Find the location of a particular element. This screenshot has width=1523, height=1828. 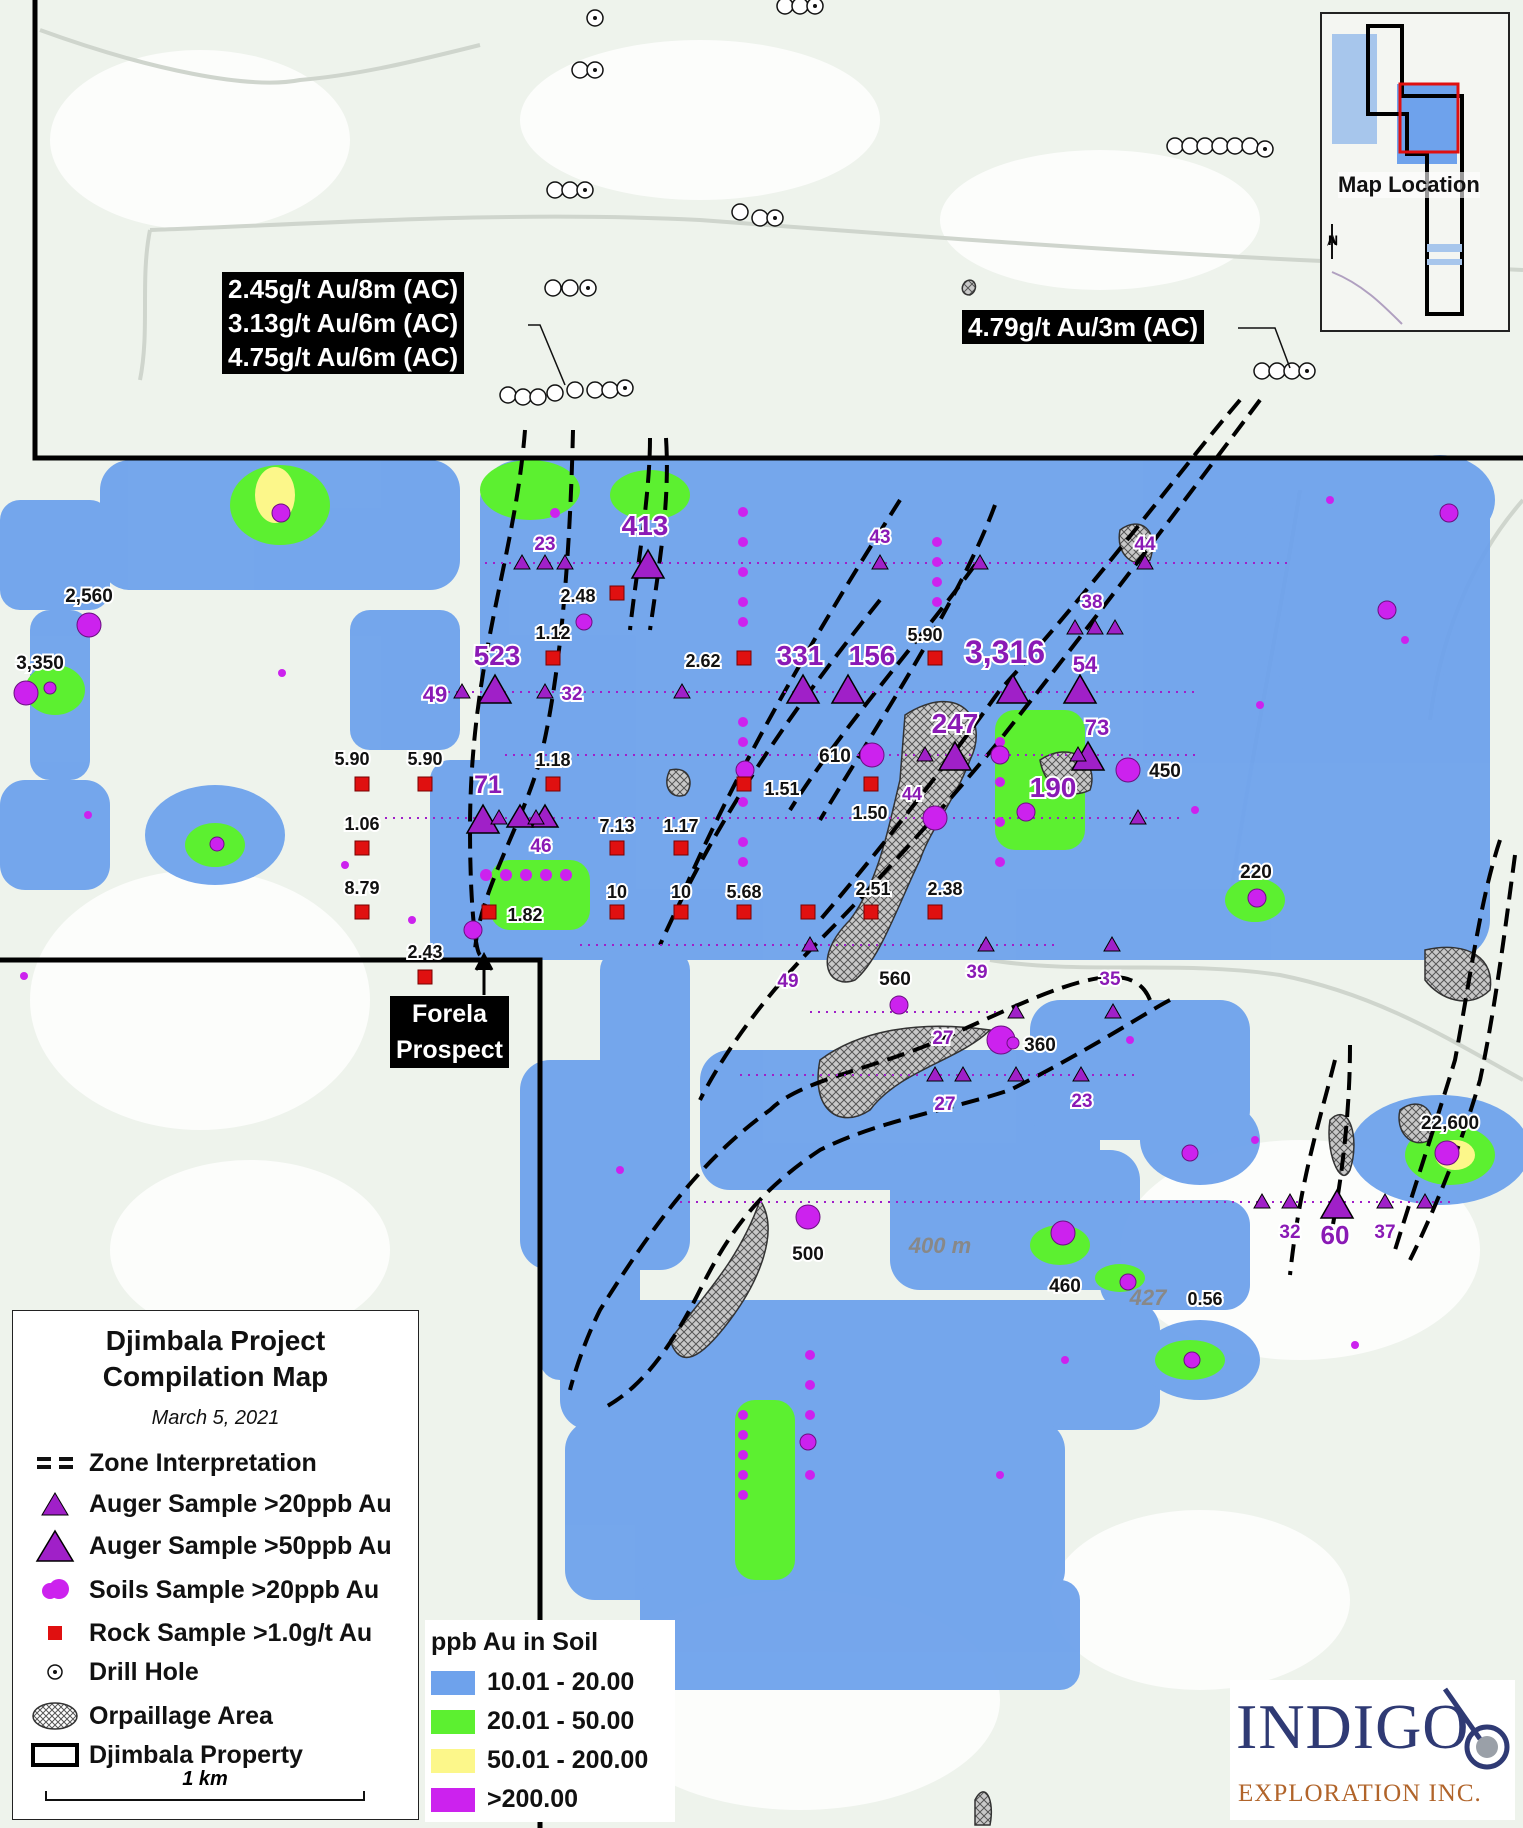

soil-class-row: >200.00 is located at coordinates (553, 1799).